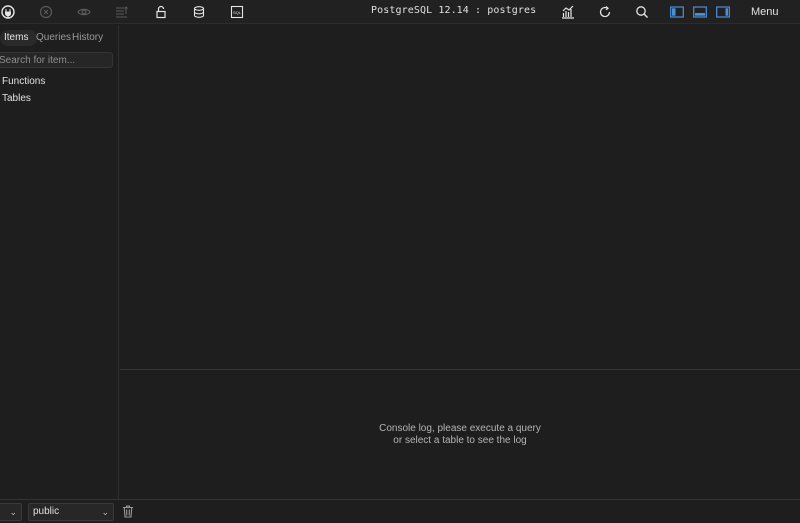 This screenshot has width=800, height=523. What do you see at coordinates (128, 511) in the screenshot?
I see `trash-icon` at bounding box center [128, 511].